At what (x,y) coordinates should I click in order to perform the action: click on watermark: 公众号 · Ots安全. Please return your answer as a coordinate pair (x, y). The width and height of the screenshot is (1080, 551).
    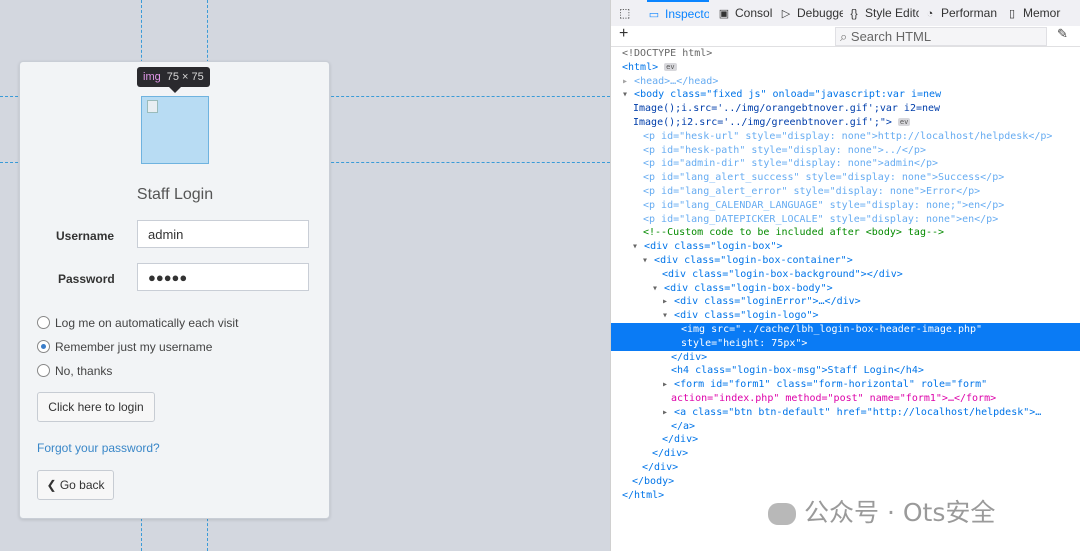
    Looking at the image, I should click on (881, 511).